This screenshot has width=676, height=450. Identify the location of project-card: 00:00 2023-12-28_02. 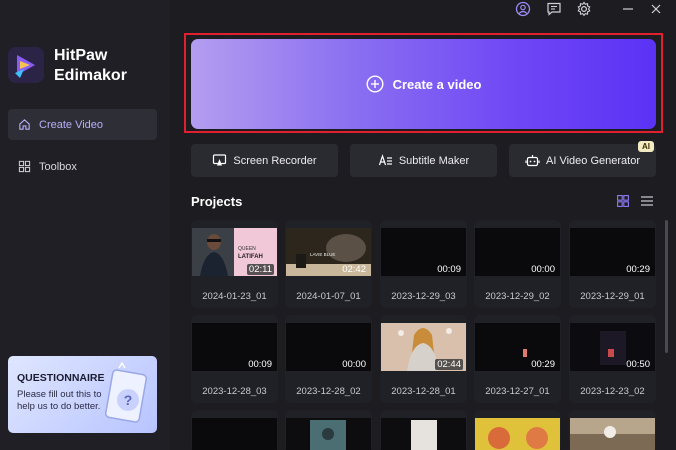
(328, 359).